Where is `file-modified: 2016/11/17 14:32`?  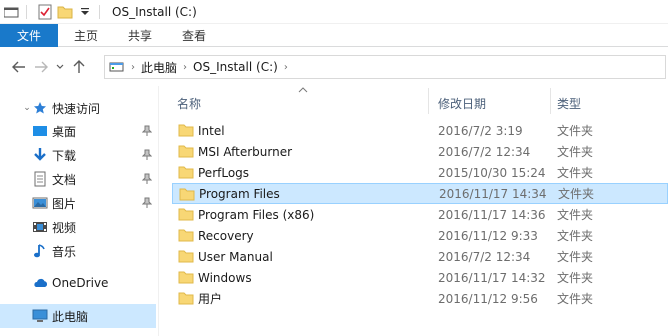 file-modified: 2016/11/17 14:32 is located at coordinates (492, 277).